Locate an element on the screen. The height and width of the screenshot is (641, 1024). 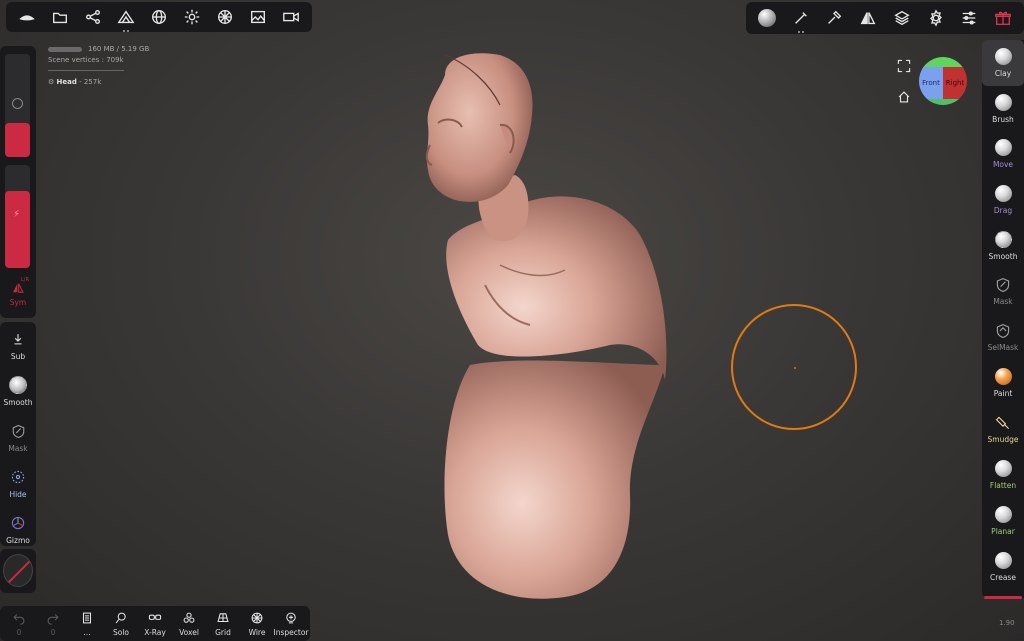
symmetry-toggle: L/R Sym is located at coordinates (18, 294).